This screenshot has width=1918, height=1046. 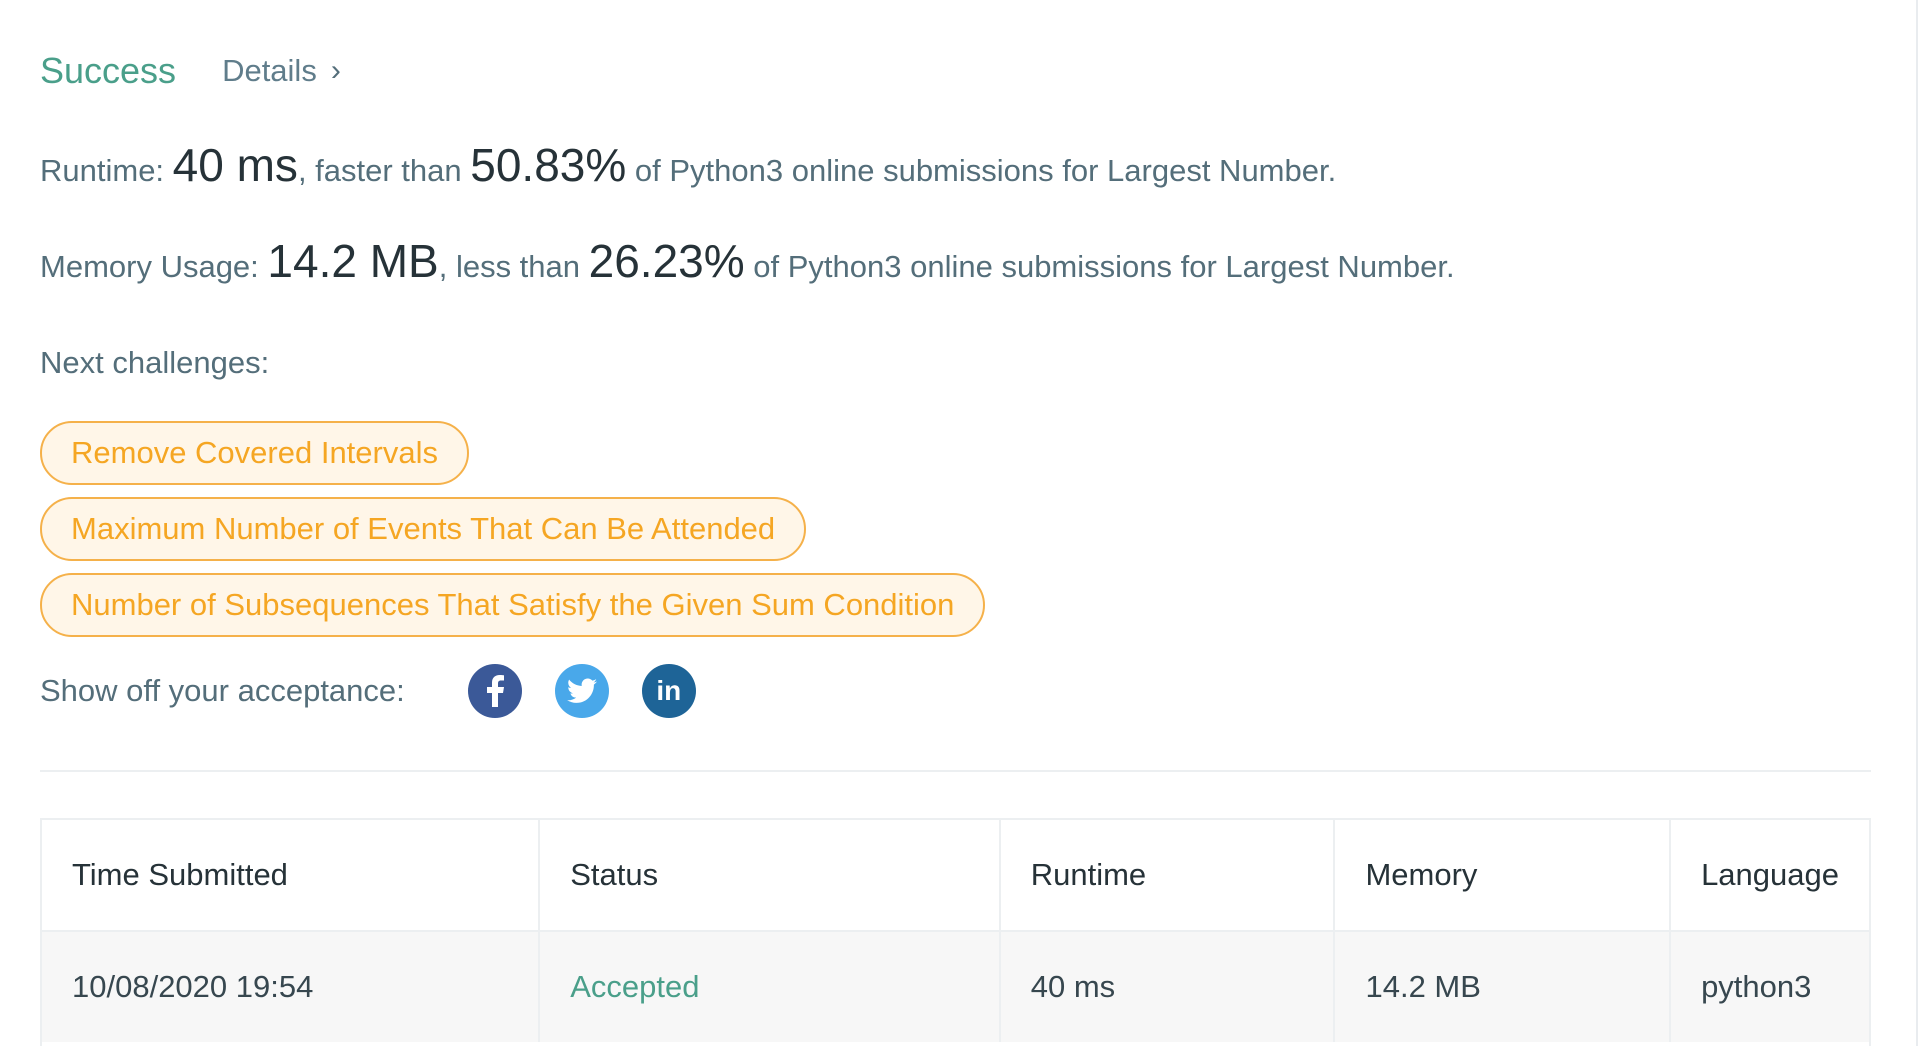 What do you see at coordinates (548, 165) in the screenshot?
I see `runtime-percent: 50.83%` at bounding box center [548, 165].